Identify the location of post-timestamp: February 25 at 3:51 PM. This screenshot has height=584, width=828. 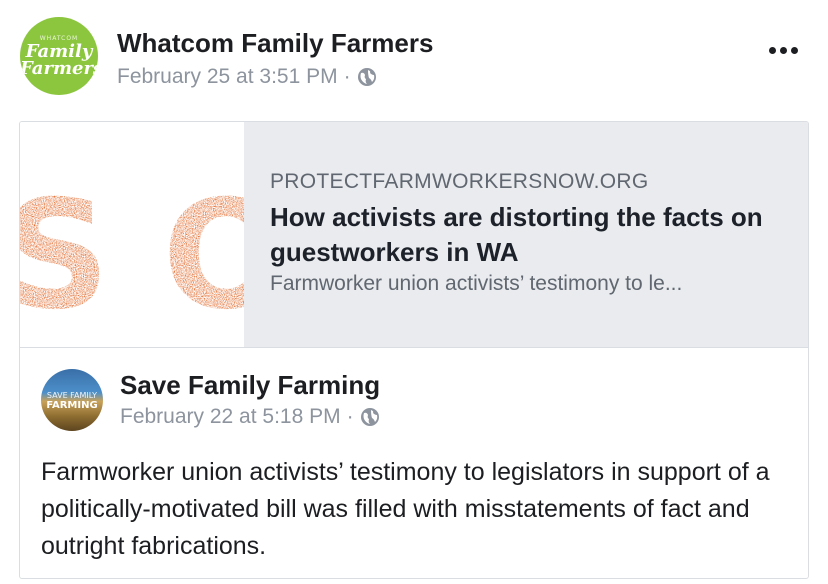
(227, 77).